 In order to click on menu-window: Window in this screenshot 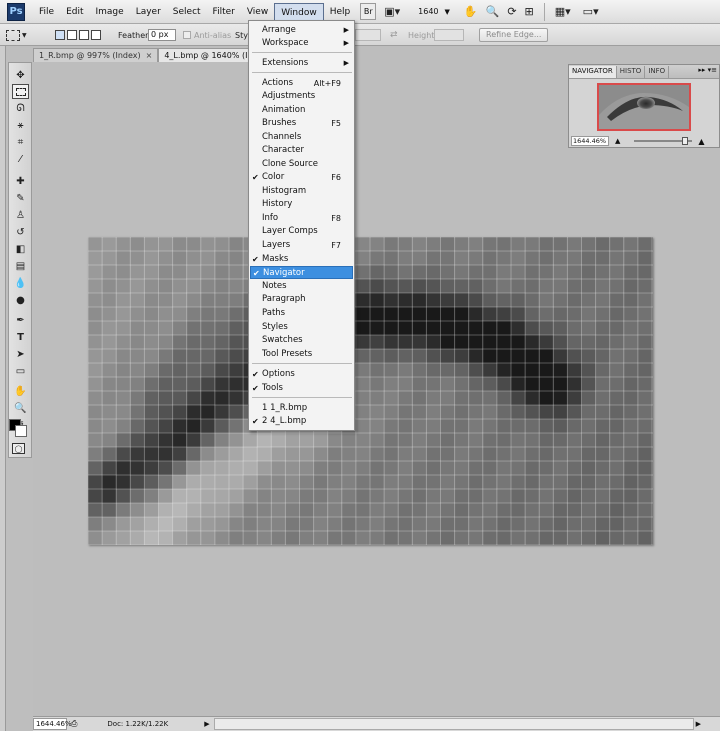, I will do `click(299, 11)`.